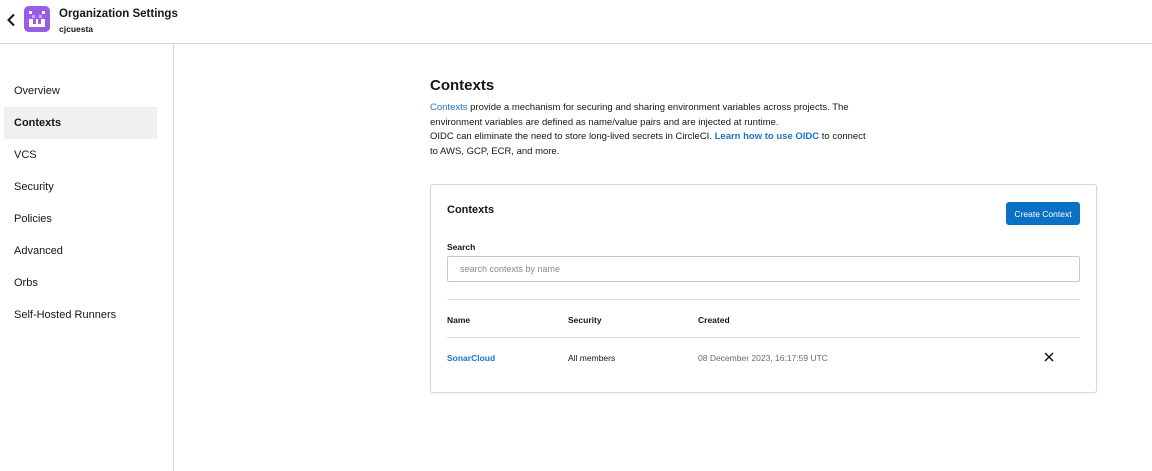  What do you see at coordinates (80, 315) in the screenshot?
I see `sidebar-item-self-hosted-runners: Self-Hosted Runners` at bounding box center [80, 315].